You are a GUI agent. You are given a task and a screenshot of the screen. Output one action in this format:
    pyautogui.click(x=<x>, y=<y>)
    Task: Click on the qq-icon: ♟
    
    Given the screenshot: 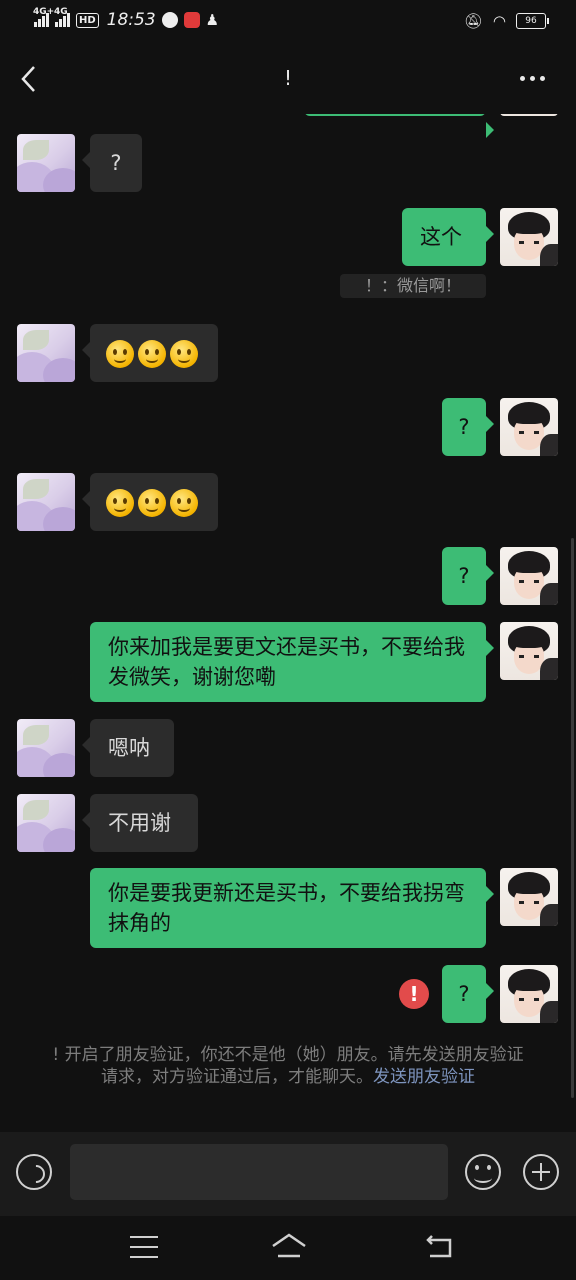 What is the action you would take?
    pyautogui.click(x=212, y=20)
    